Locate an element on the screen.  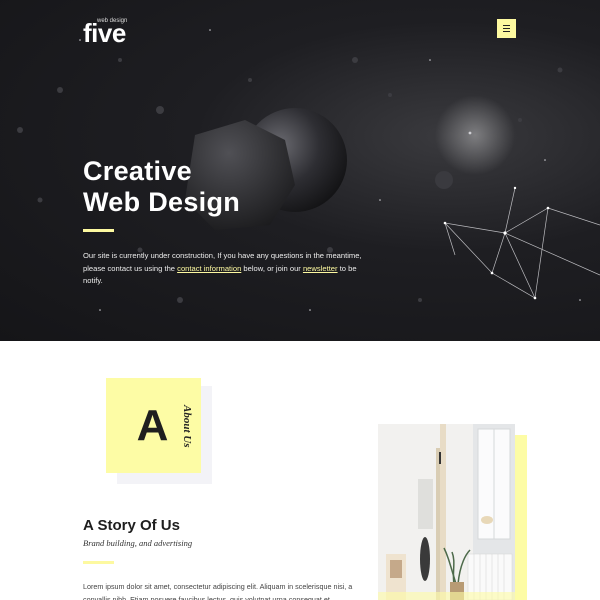
hero-title-underline is located at coordinates (98, 230).